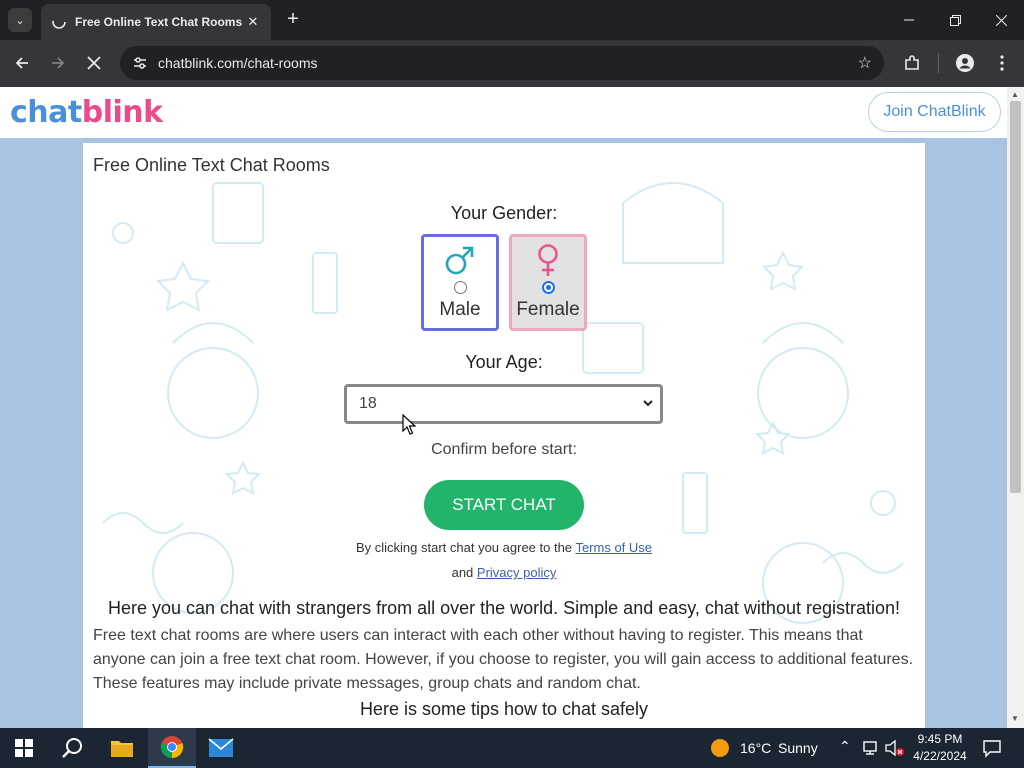  What do you see at coordinates (548, 260) in the screenshot?
I see `female-symbol-icon` at bounding box center [548, 260].